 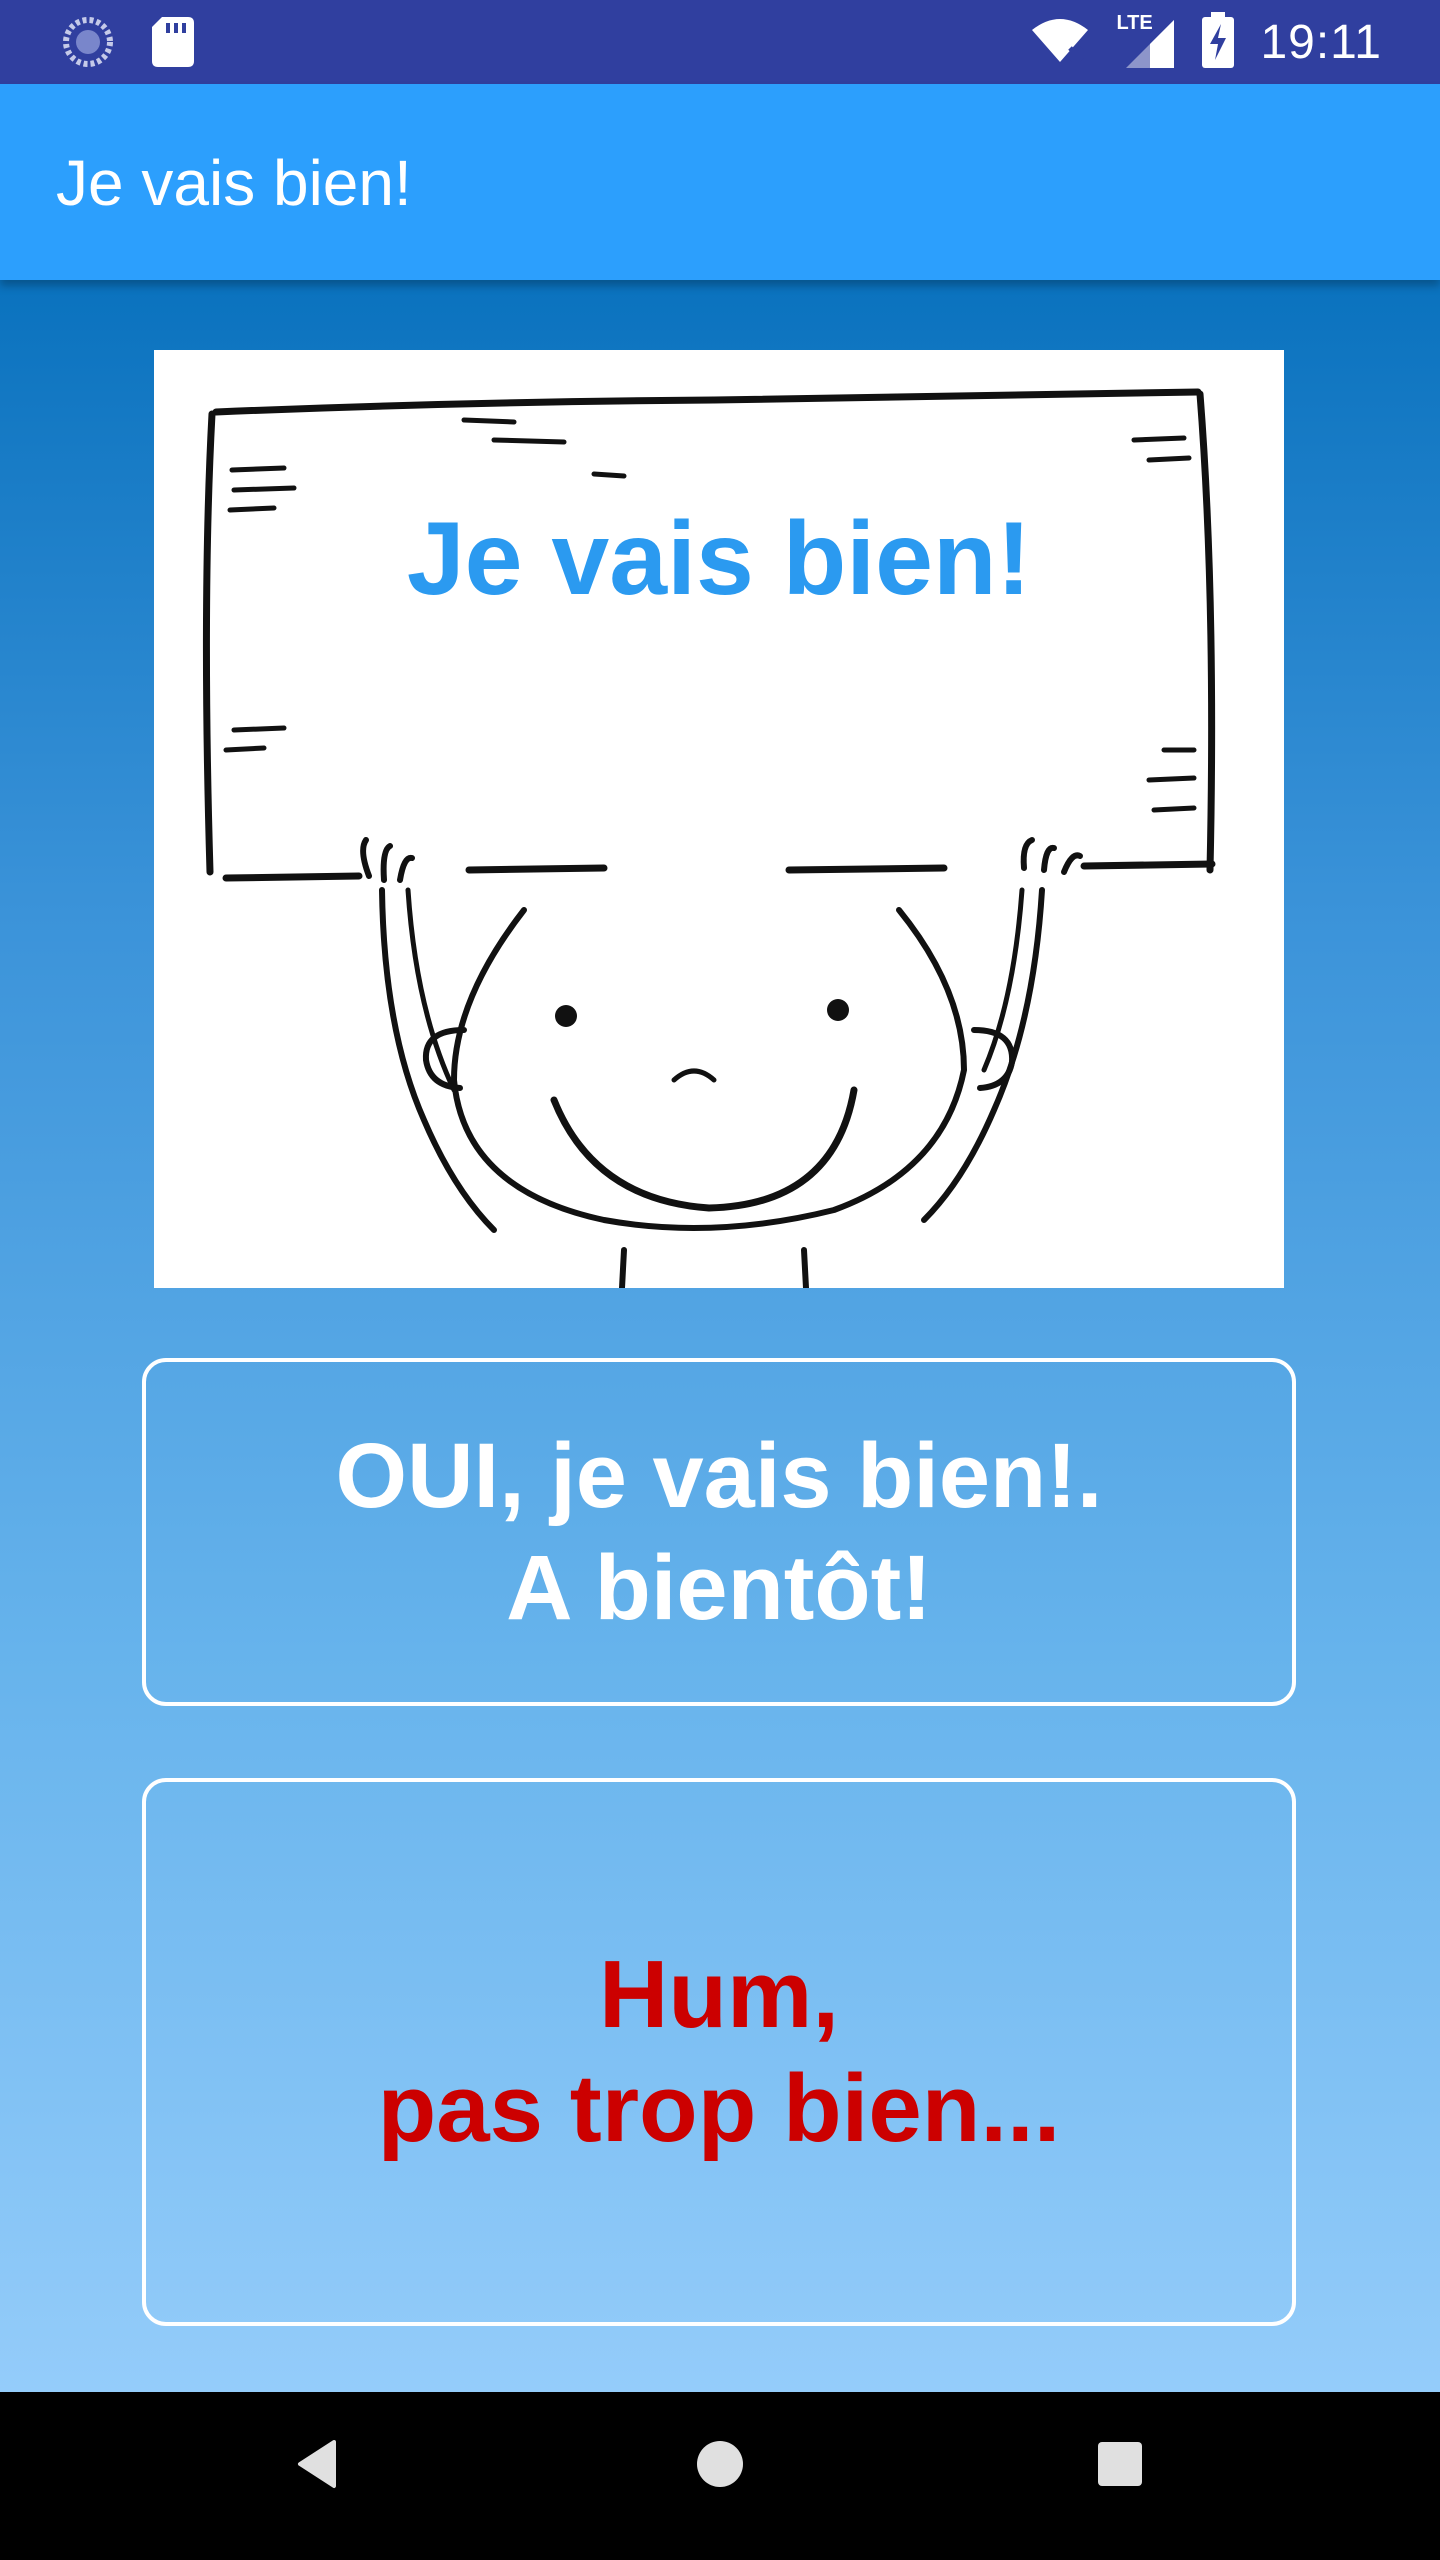 What do you see at coordinates (1060, 42) in the screenshot?
I see `wifi-icon` at bounding box center [1060, 42].